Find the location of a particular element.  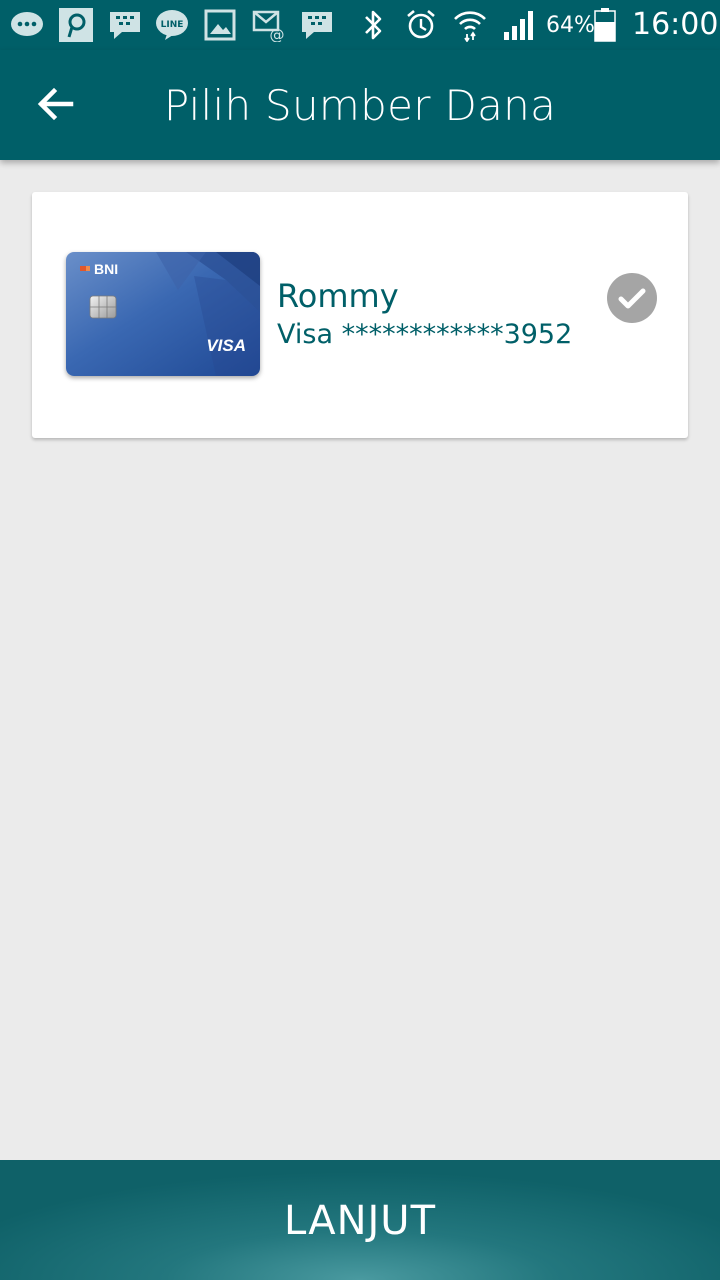

next-button: LANJUT is located at coordinates (360, 1220).